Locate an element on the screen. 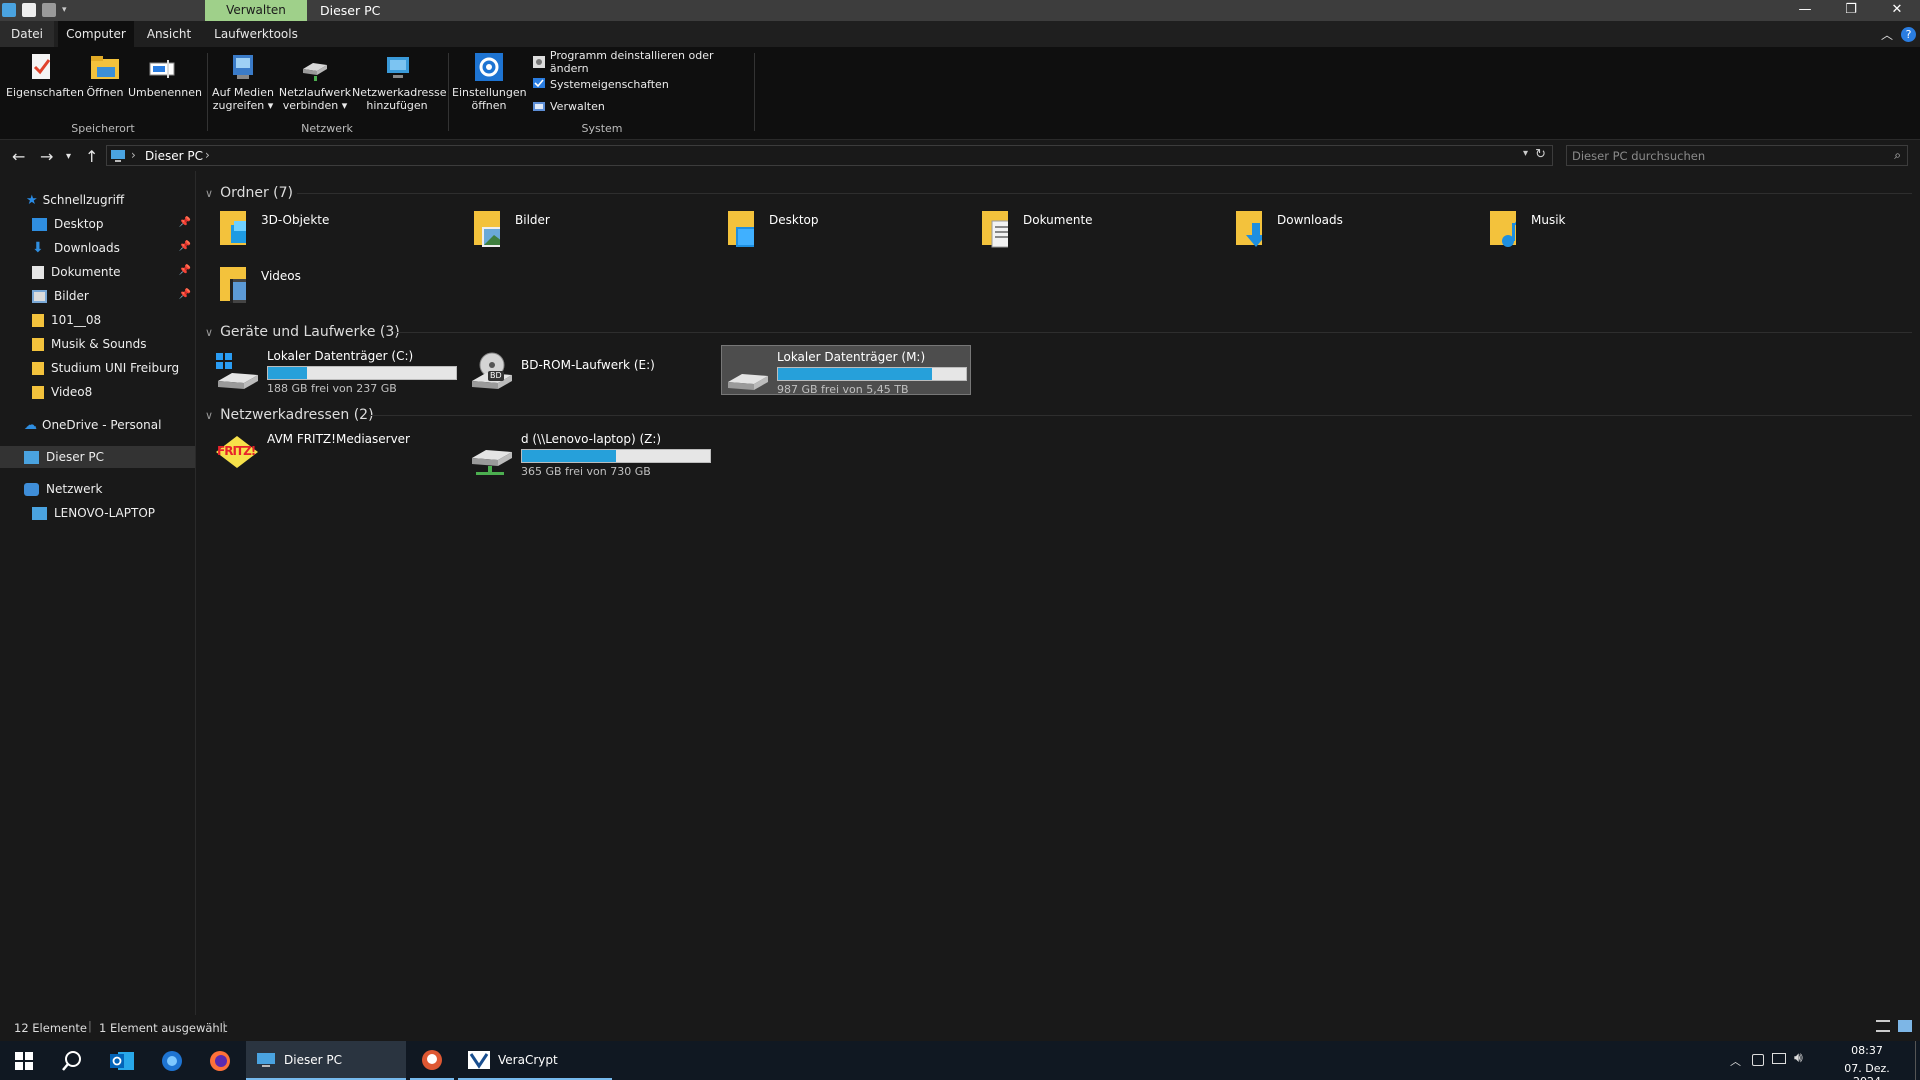 The width and height of the screenshot is (1920, 1080). sidebar-item-desktop: Desktop 📌 is located at coordinates (97, 224).